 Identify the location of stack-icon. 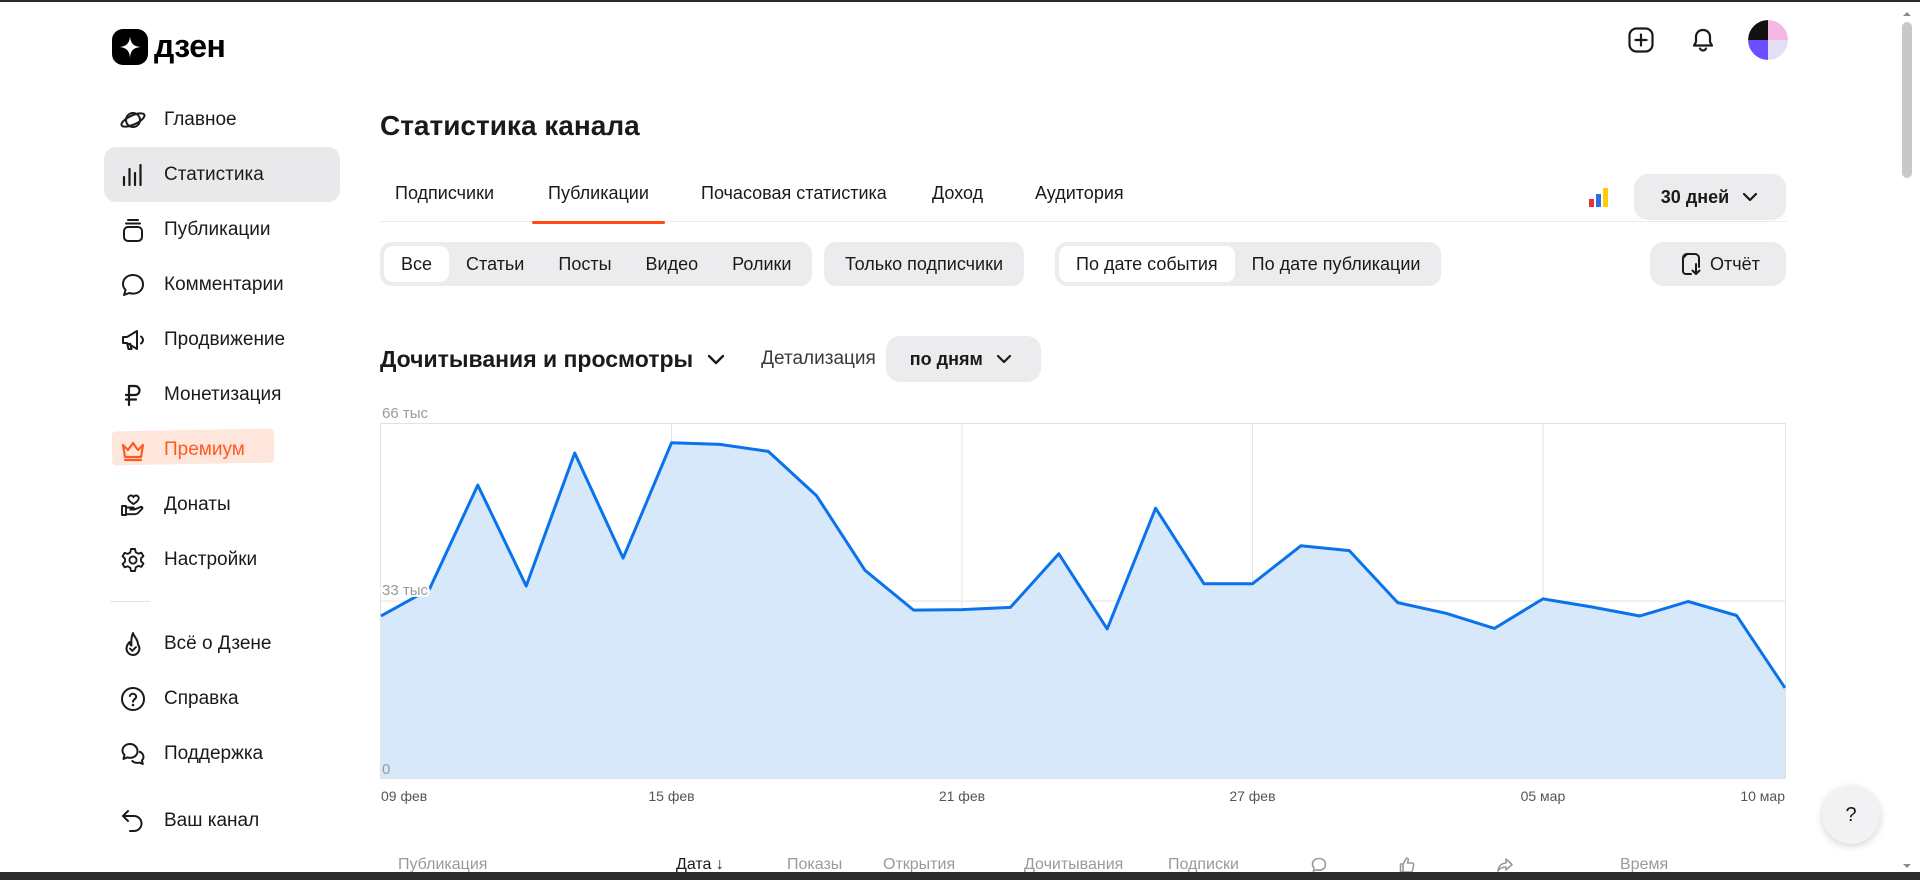
(133, 230).